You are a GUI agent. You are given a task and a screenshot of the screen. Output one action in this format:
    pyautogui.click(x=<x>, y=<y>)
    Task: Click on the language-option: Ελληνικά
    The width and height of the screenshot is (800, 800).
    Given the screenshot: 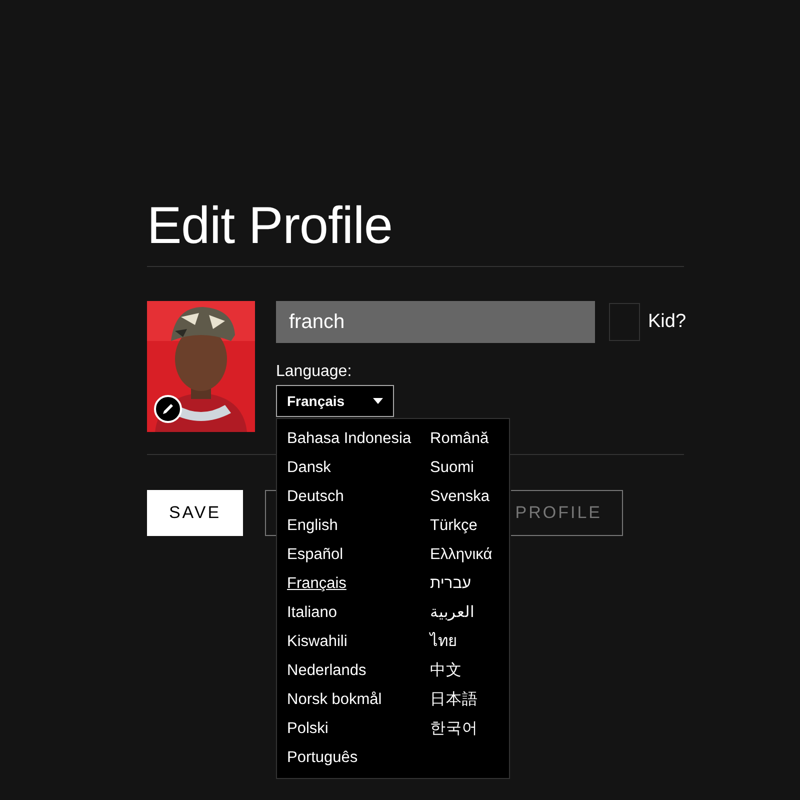 What is the action you would take?
    pyautogui.click(x=470, y=558)
    